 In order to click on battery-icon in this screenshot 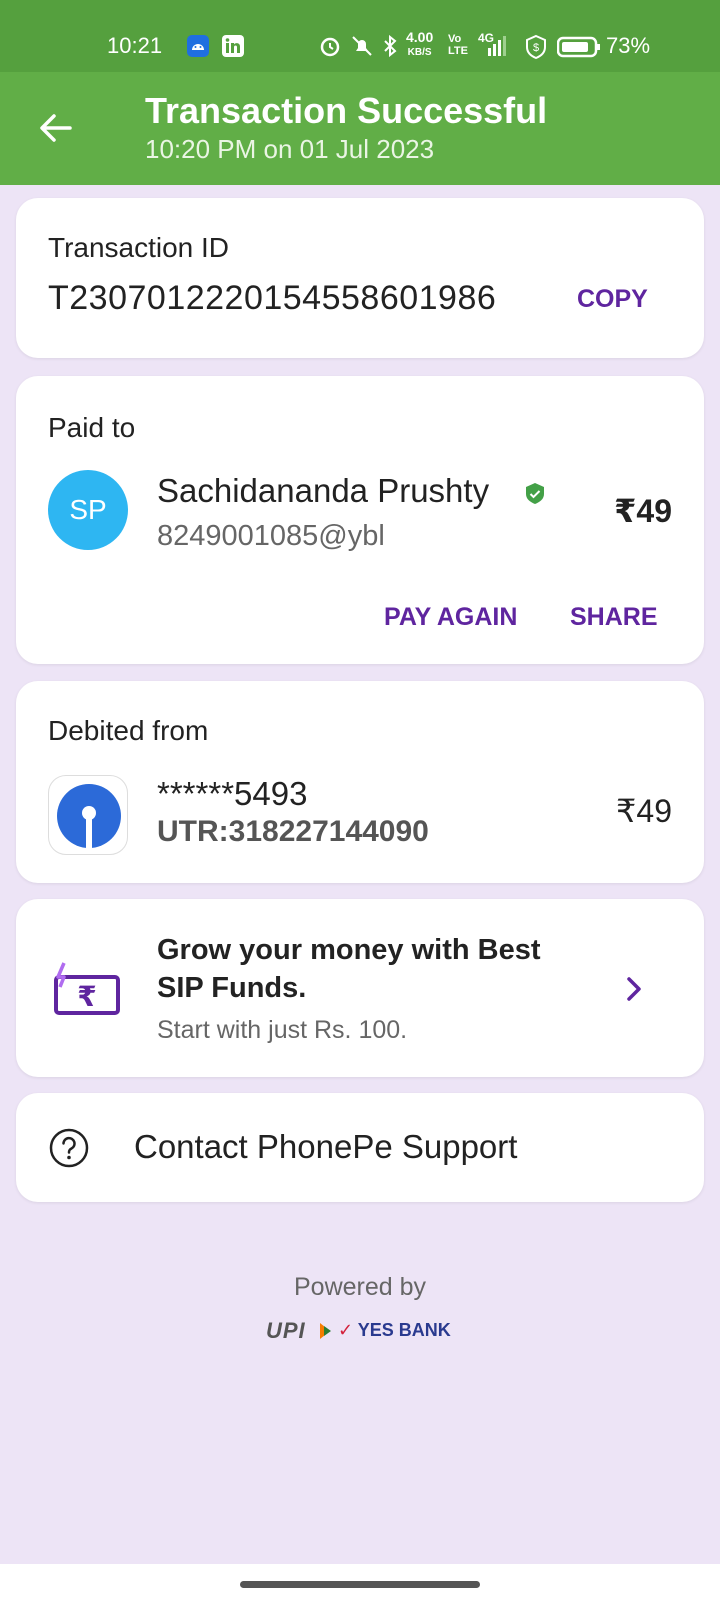, I will do `click(578, 49)`.